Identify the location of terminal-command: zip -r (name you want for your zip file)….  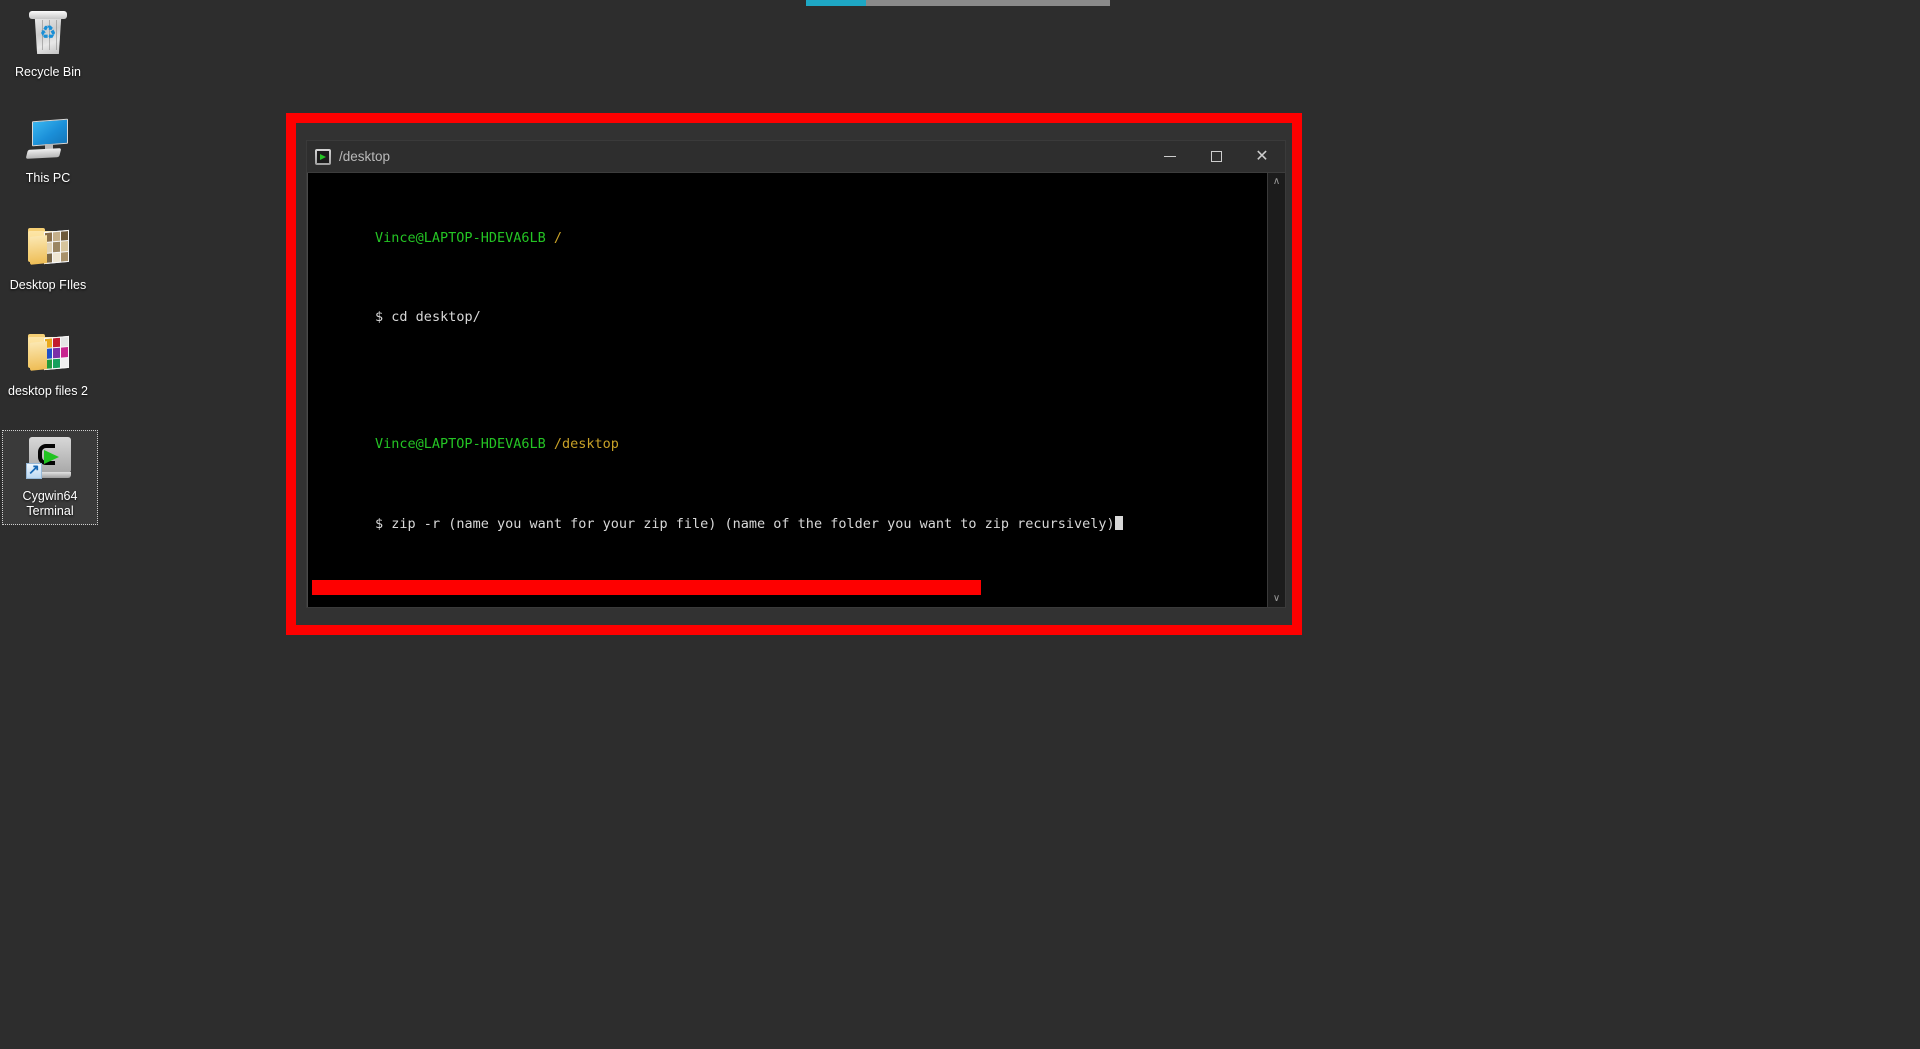
(749, 523).